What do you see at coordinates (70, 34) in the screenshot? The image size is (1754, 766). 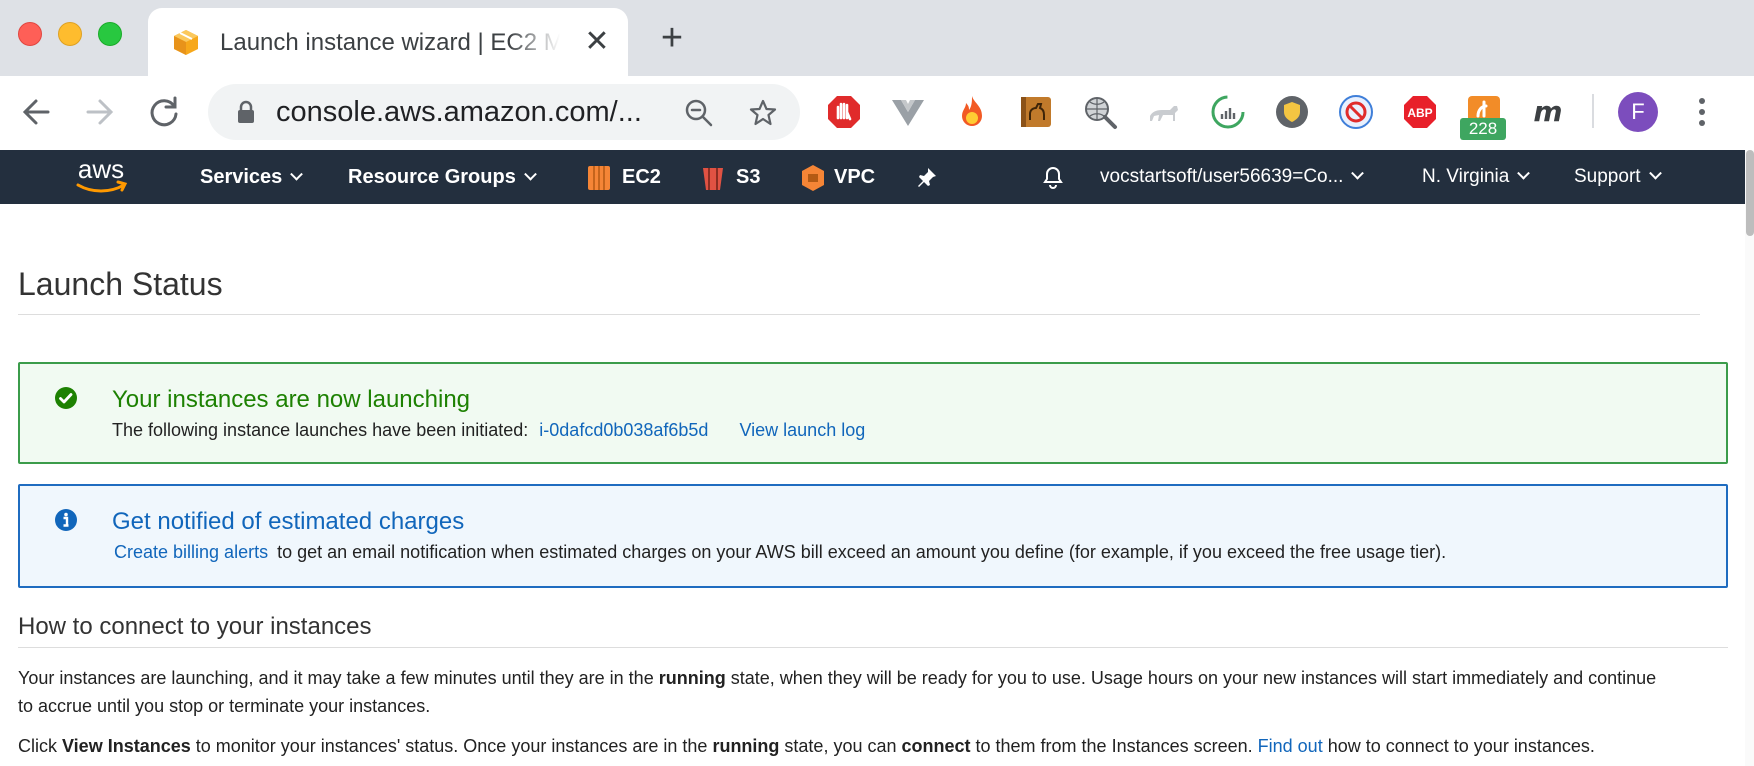 I see `minimize-window-button` at bounding box center [70, 34].